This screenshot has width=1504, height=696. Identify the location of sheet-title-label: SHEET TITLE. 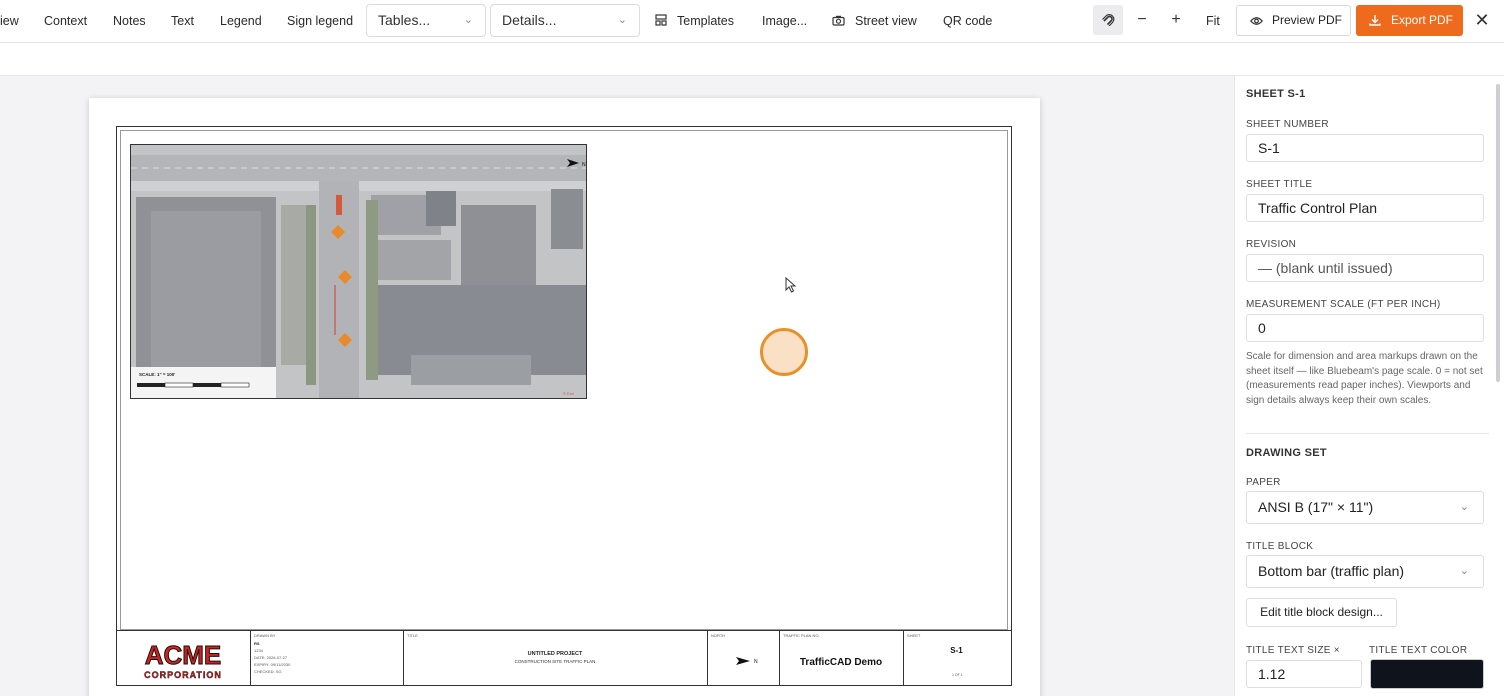
(1279, 184).